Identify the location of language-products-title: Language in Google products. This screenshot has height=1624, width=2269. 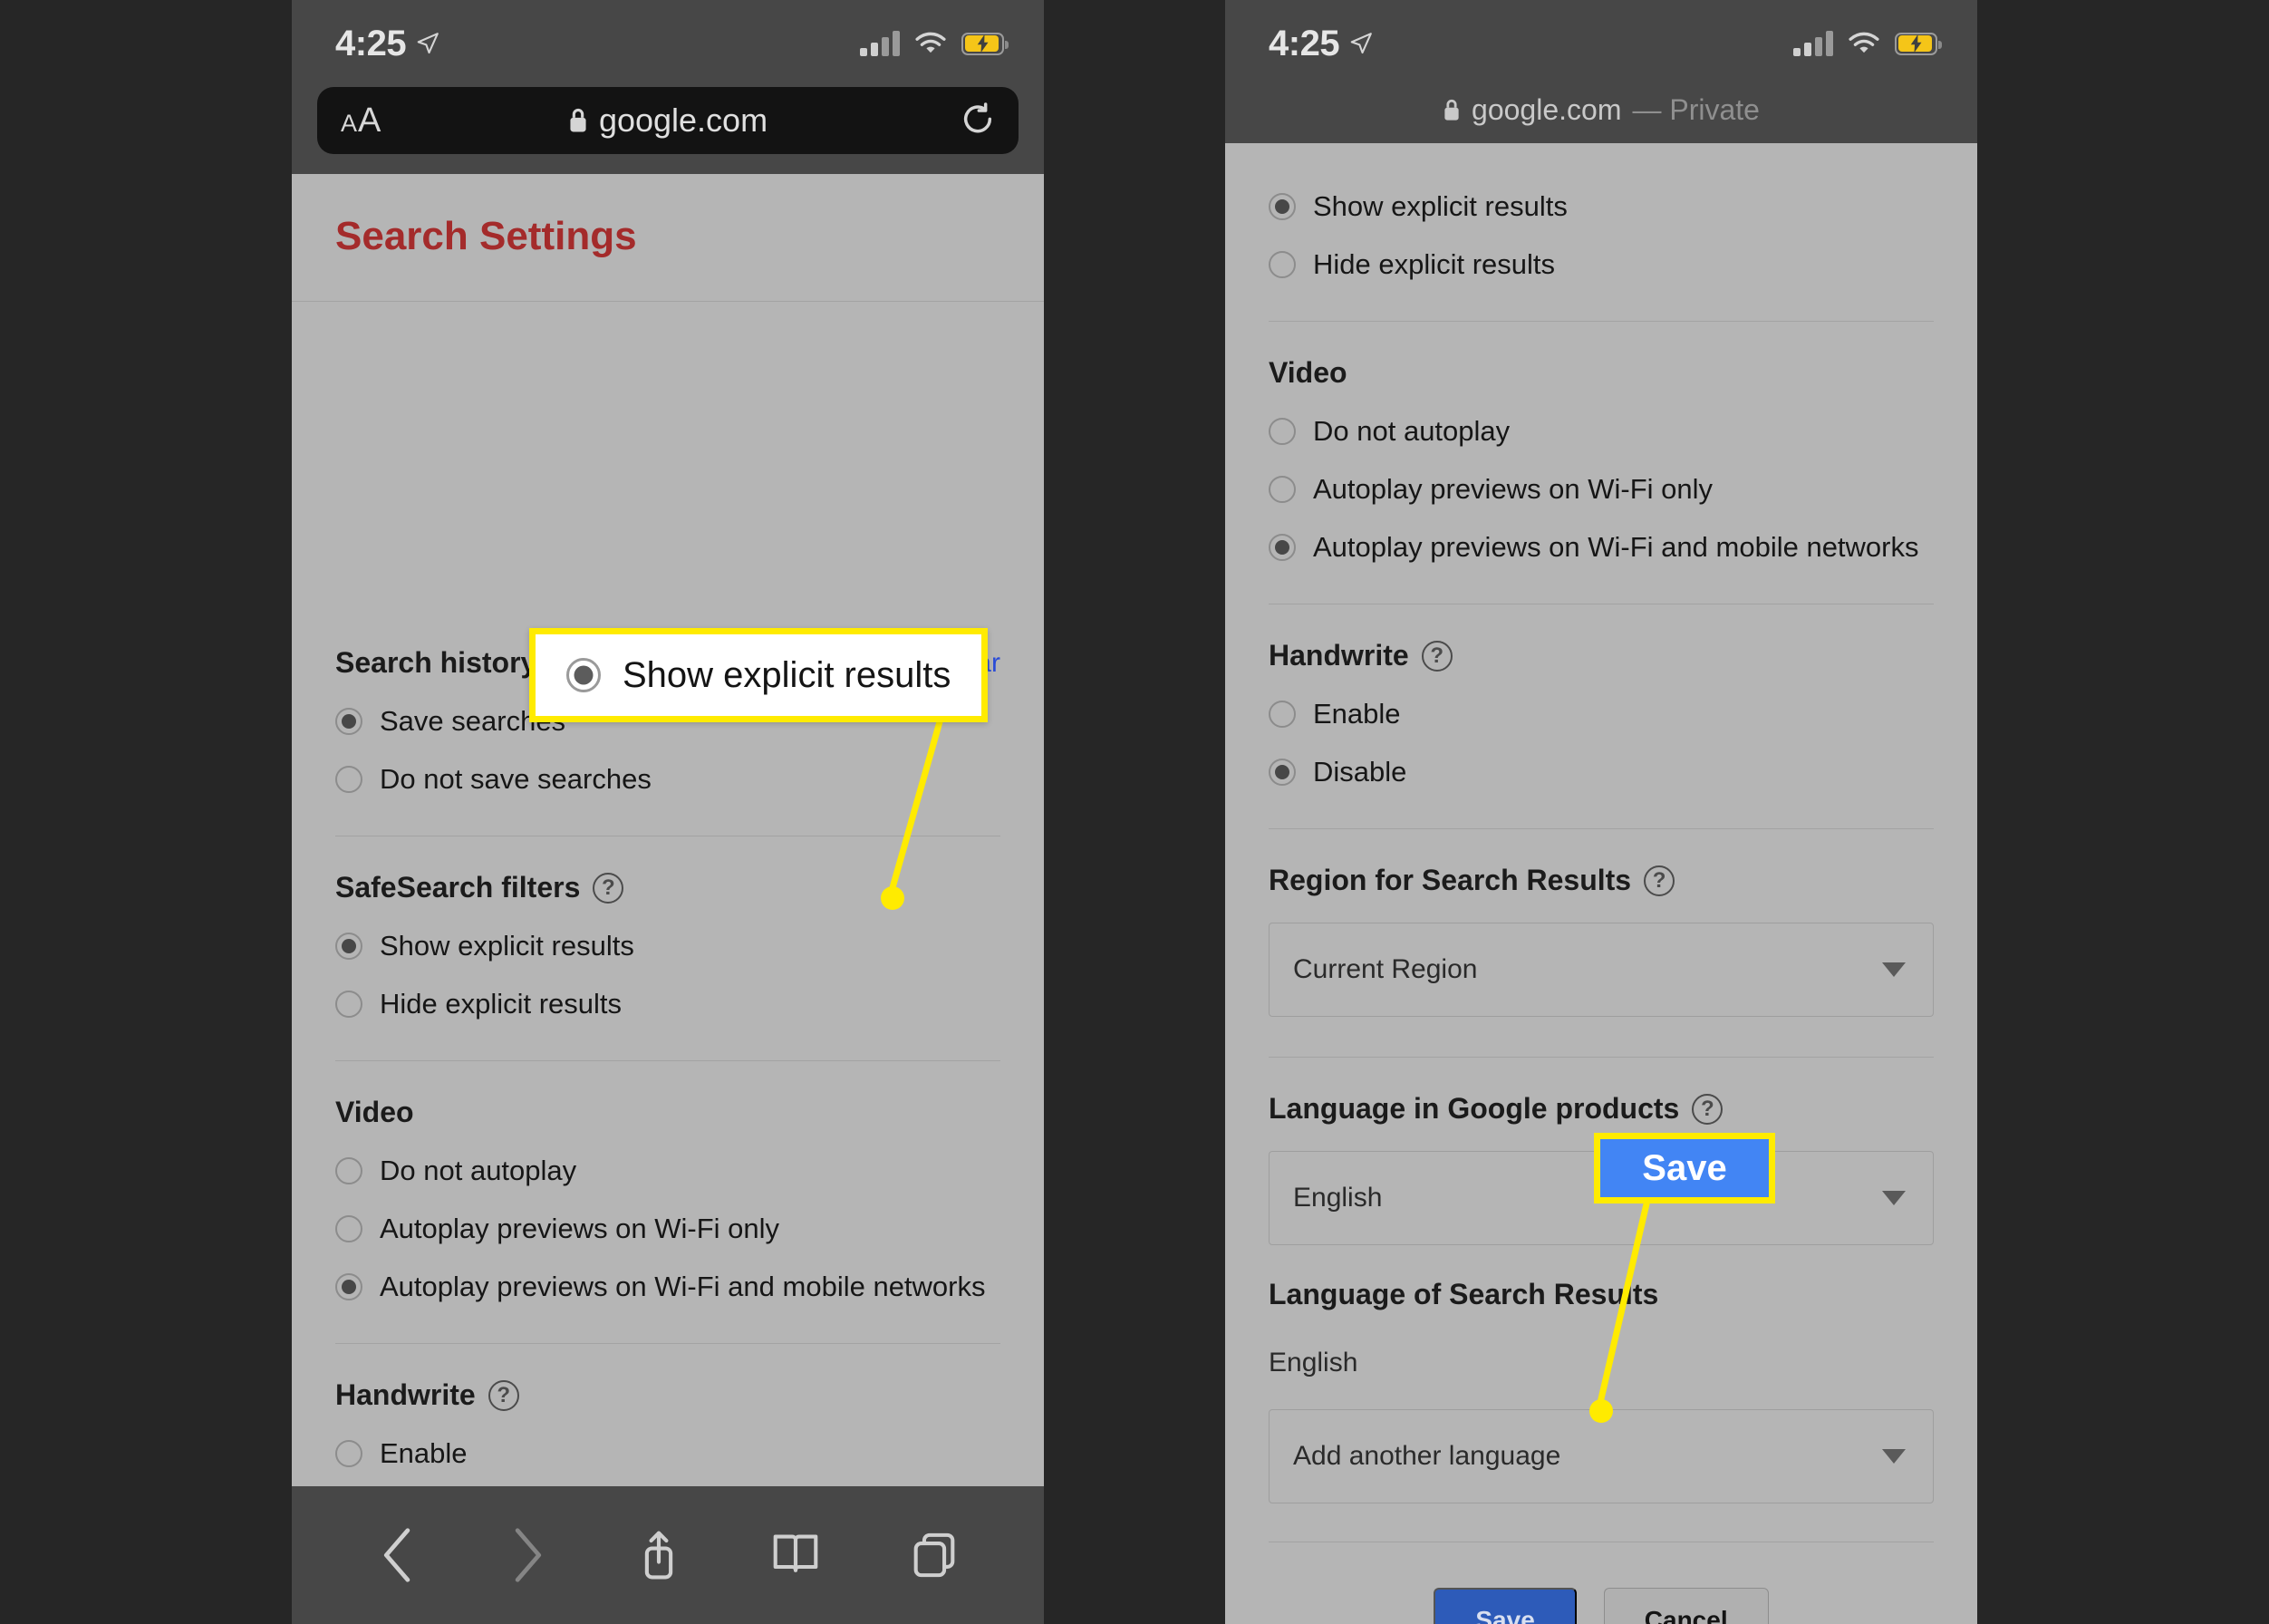
(1474, 1108).